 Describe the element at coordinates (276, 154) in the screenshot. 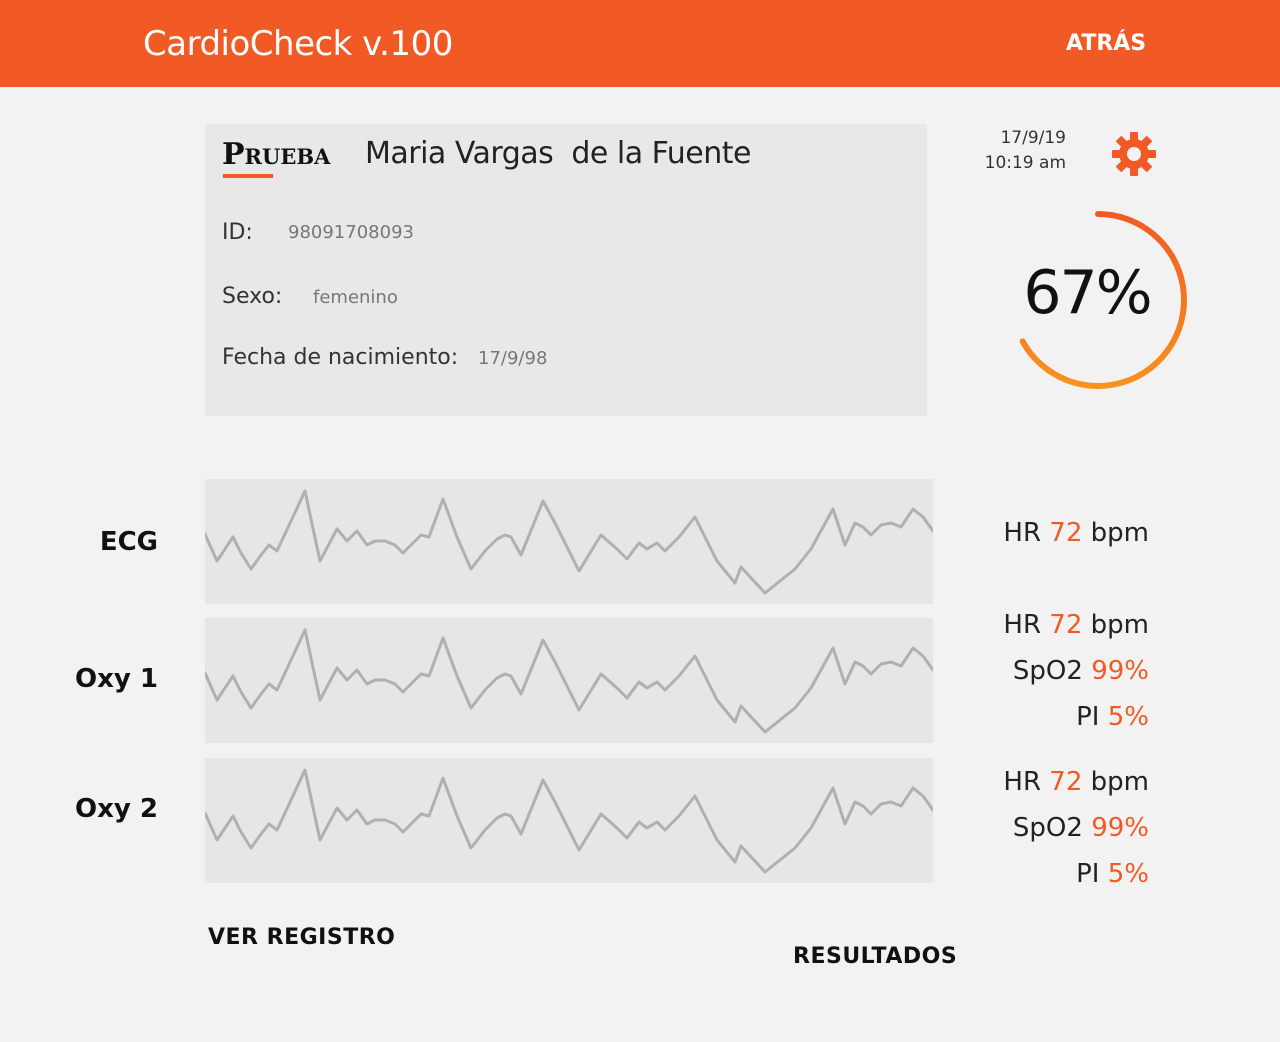

I see `test-label: Prueba` at that location.